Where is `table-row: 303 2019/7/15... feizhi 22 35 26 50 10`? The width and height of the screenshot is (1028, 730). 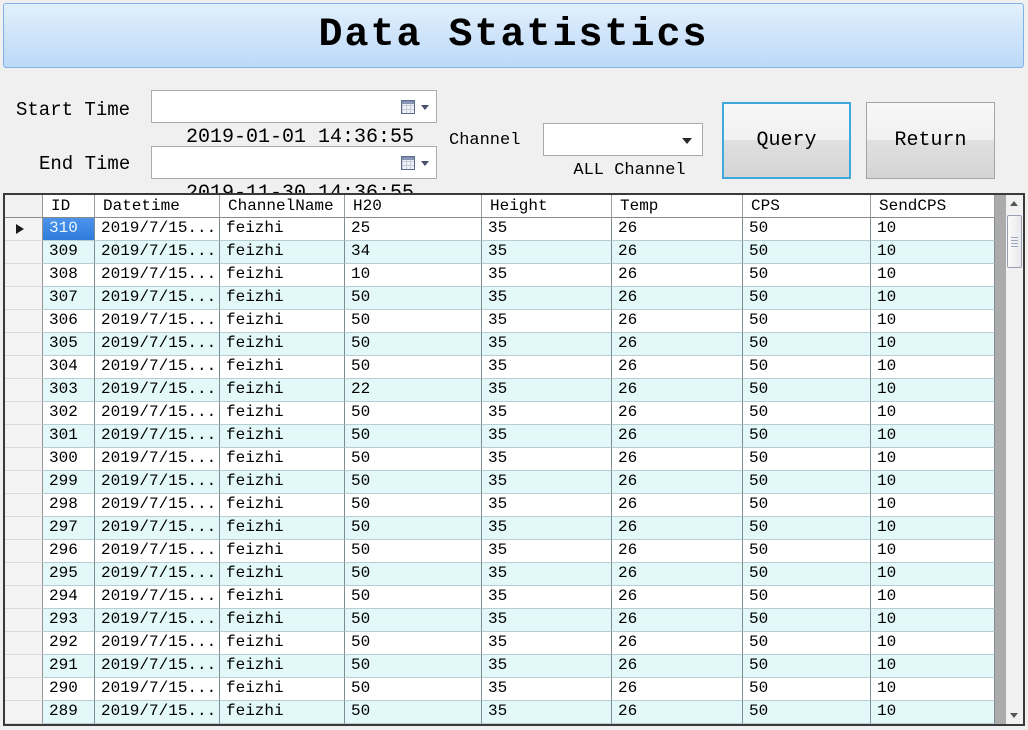
table-row: 303 2019/7/15... feizhi 22 35 26 50 10 is located at coordinates (505, 390).